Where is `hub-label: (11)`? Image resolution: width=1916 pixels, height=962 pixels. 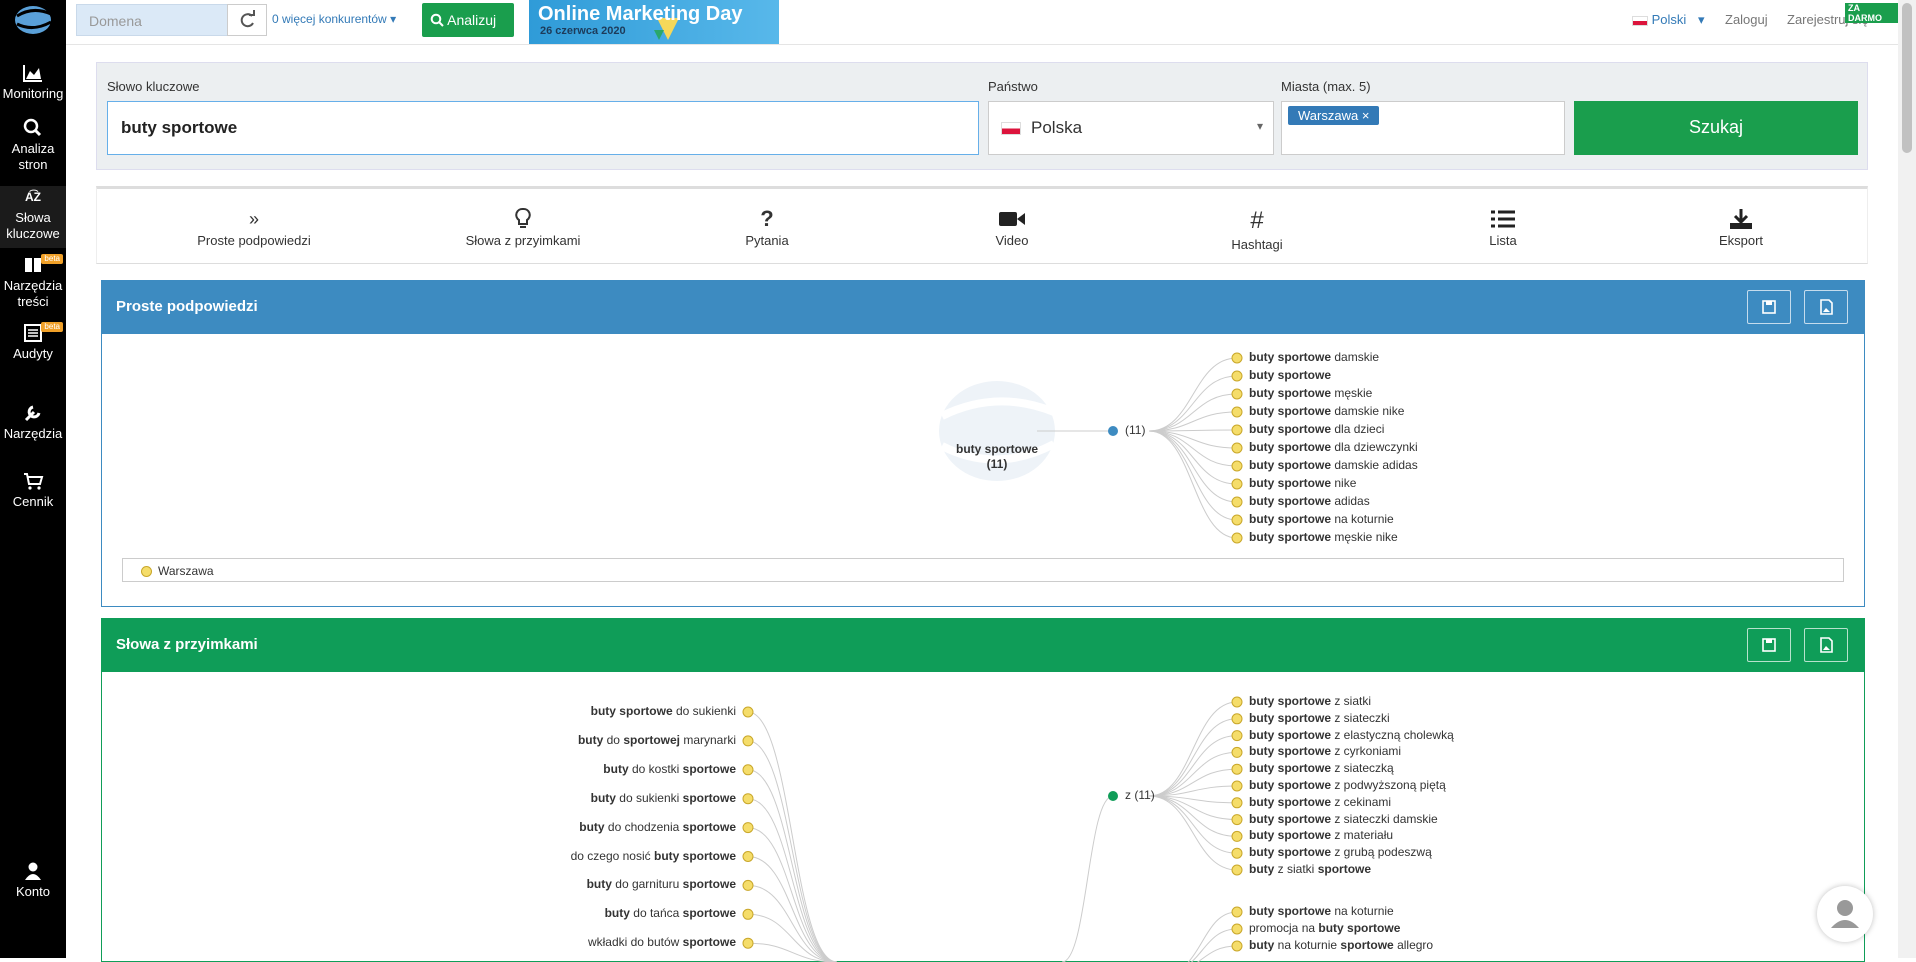 hub-label: (11) is located at coordinates (1135, 430).